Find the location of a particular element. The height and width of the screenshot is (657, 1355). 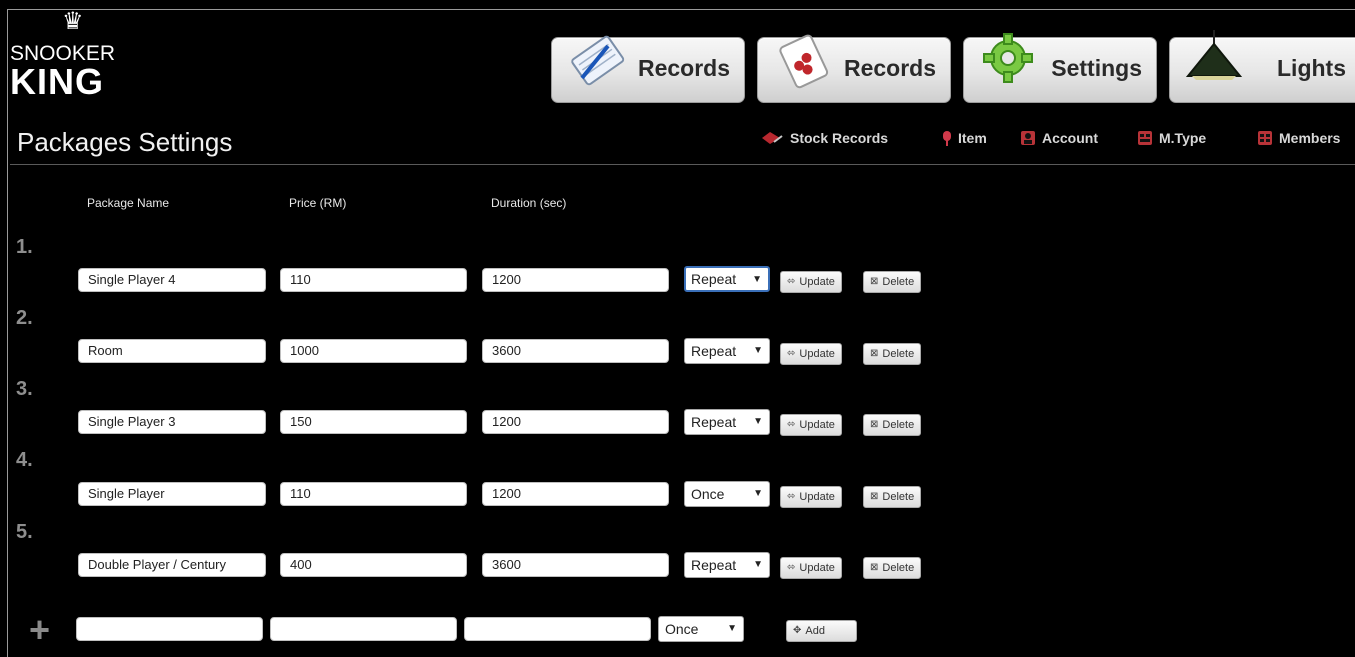

price-input: 1000 is located at coordinates (373, 351).